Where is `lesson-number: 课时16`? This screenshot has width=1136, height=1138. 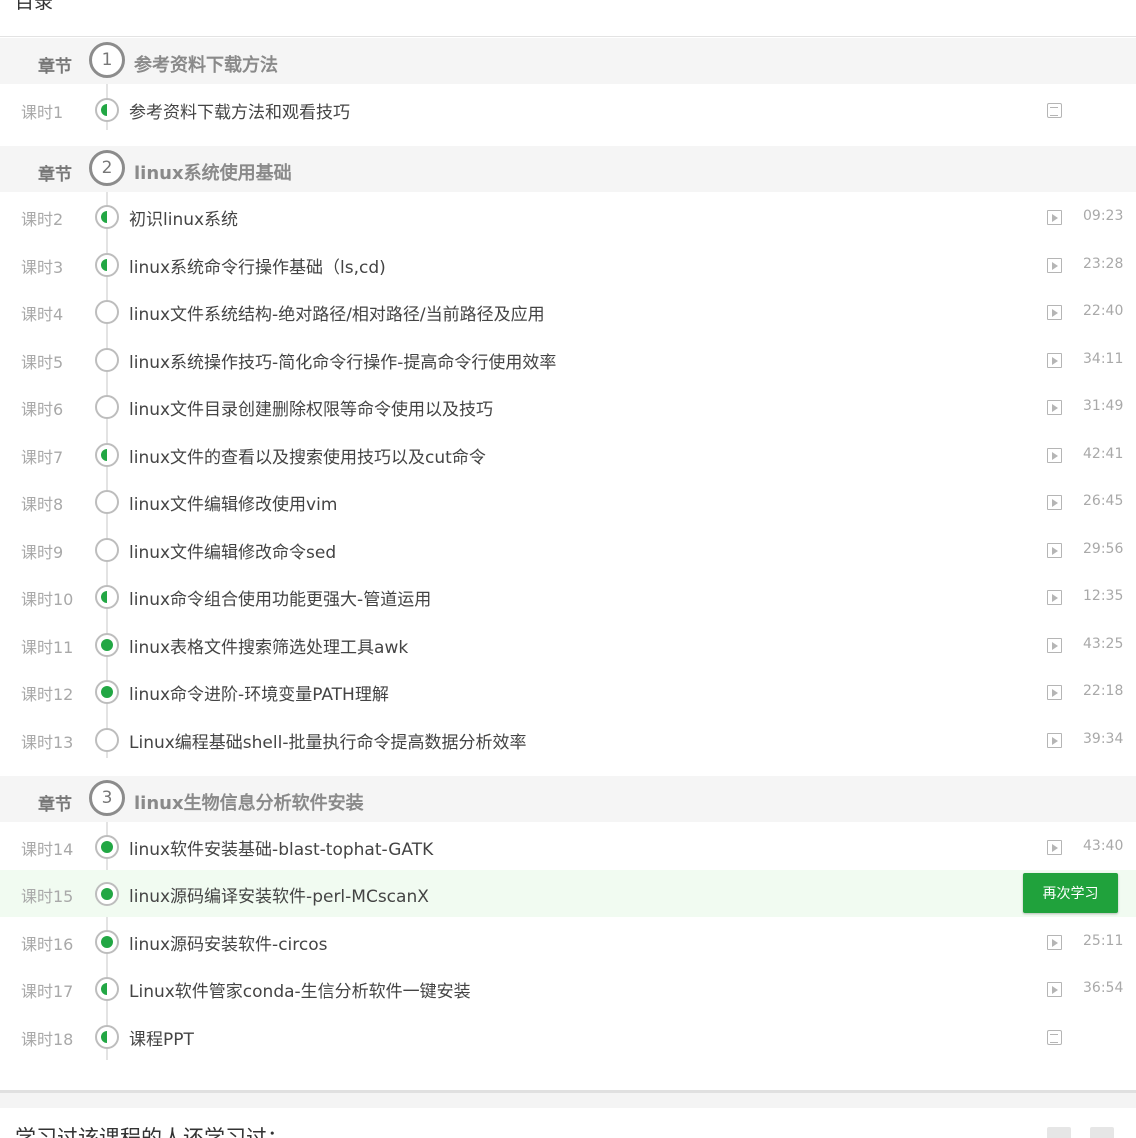 lesson-number: 课时16 is located at coordinates (47, 944).